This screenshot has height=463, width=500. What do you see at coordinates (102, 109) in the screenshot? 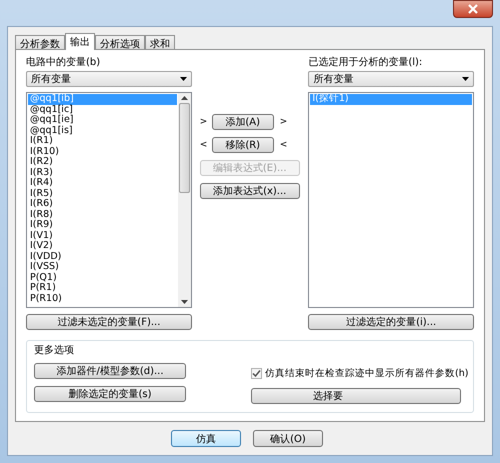
I see `list-item: @qq1[ic]` at bounding box center [102, 109].